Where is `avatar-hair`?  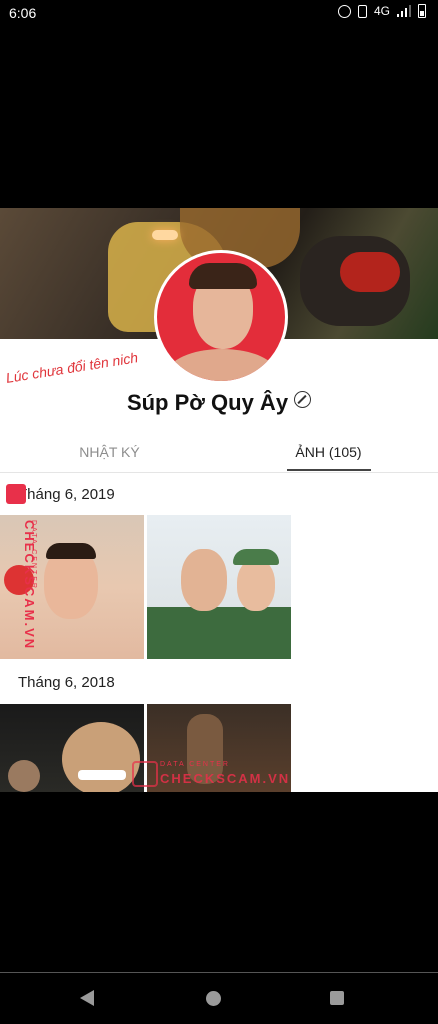
avatar-hair is located at coordinates (223, 276).